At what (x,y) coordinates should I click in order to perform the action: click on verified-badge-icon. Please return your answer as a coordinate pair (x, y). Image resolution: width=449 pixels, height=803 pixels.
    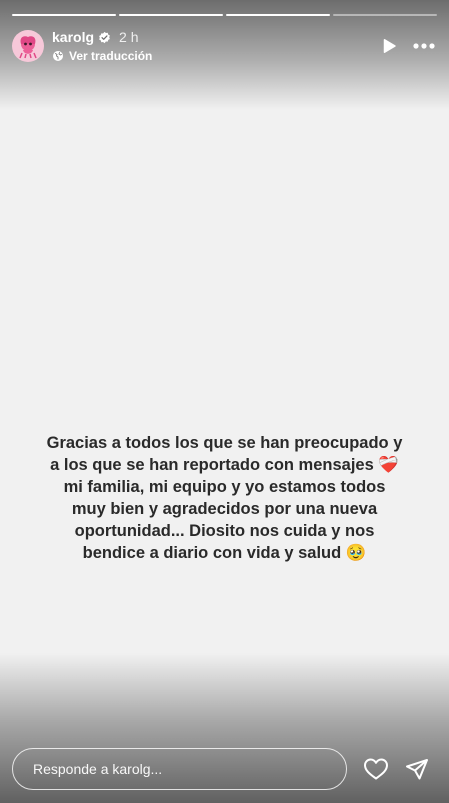
    Looking at the image, I should click on (104, 37).